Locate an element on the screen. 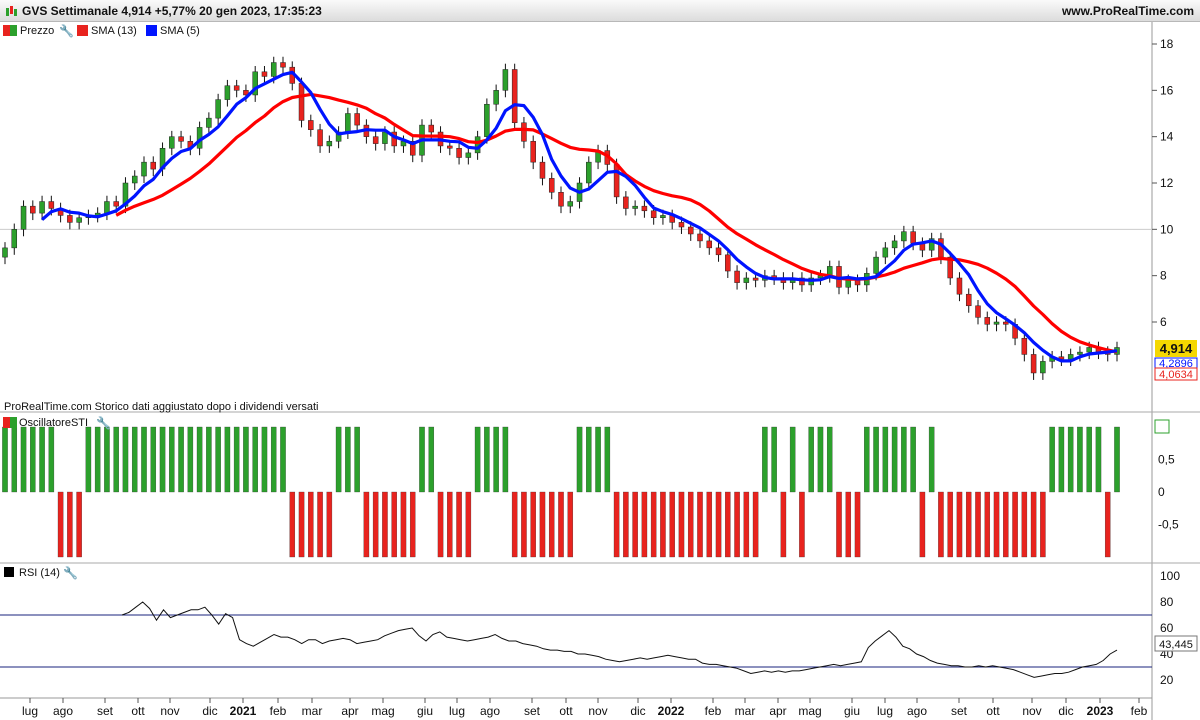 The image size is (1200, 720). osc-tick-label: 0 is located at coordinates (1161, 492).